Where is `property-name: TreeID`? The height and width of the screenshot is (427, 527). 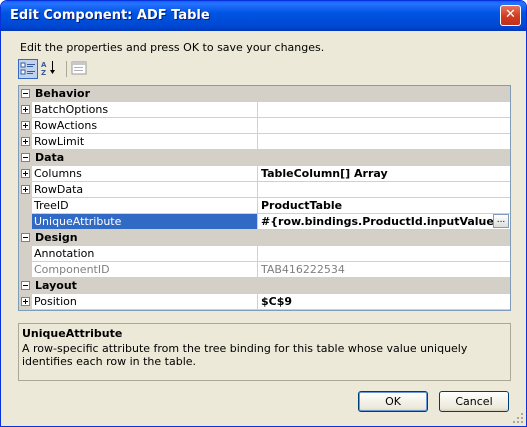
property-name: TreeID is located at coordinates (51, 205).